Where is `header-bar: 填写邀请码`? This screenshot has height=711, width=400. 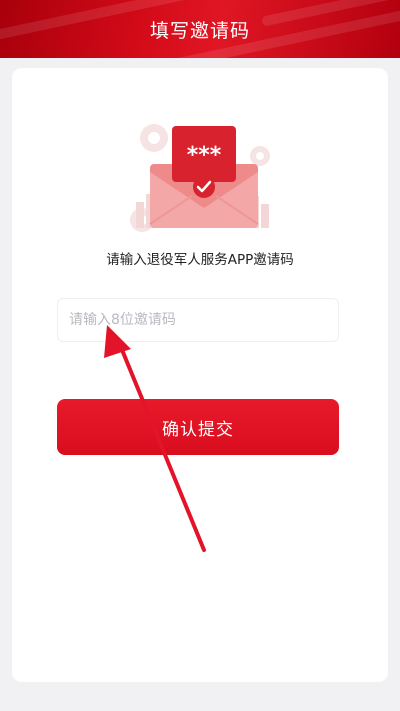
header-bar: 填写邀请码 is located at coordinates (200, 29).